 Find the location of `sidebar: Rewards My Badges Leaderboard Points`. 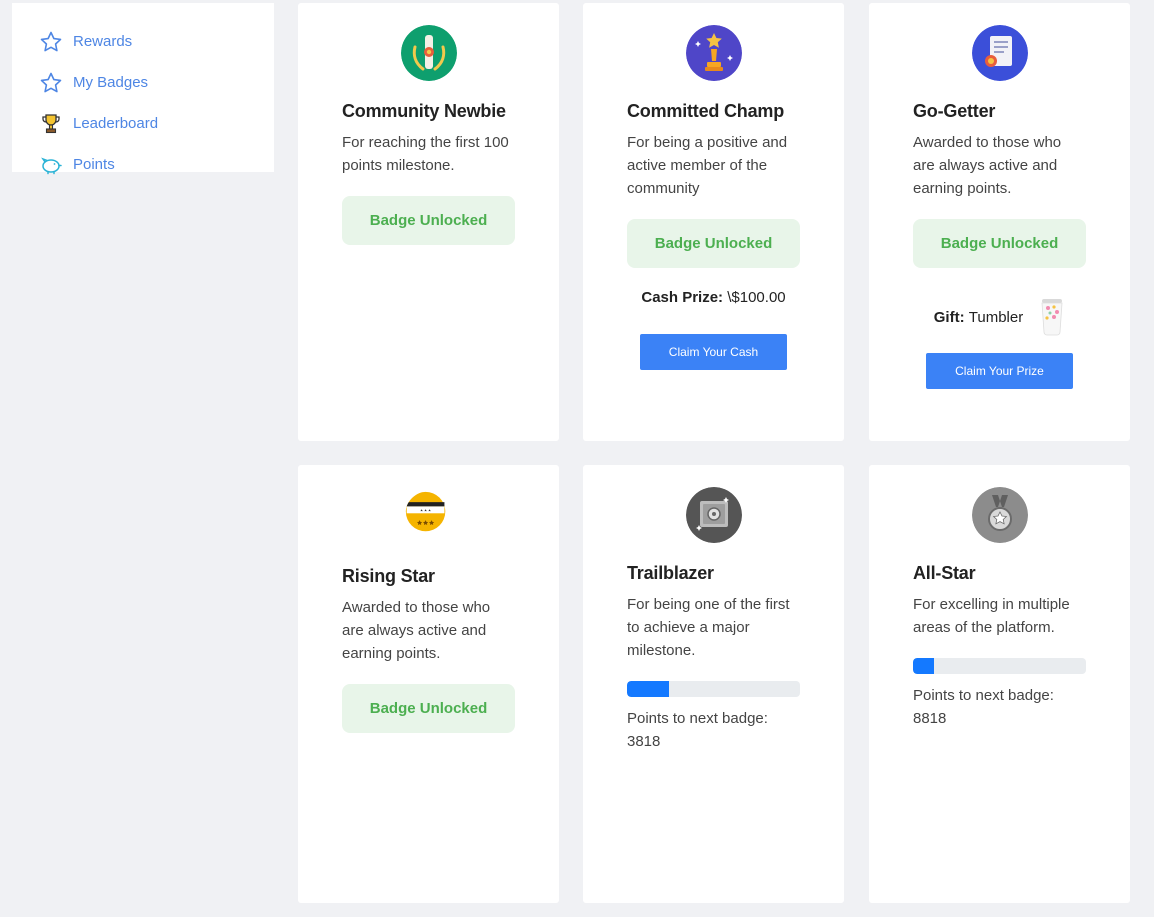

sidebar: Rewards My Badges Leaderboard Points is located at coordinates (143, 88).